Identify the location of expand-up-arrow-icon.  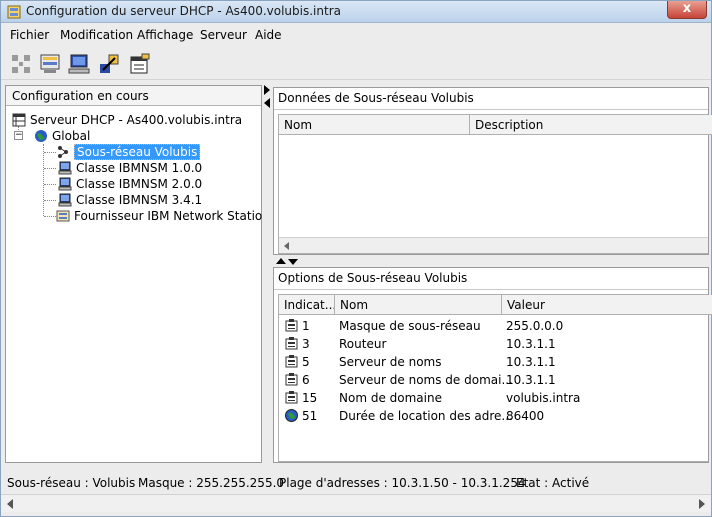
(281, 261).